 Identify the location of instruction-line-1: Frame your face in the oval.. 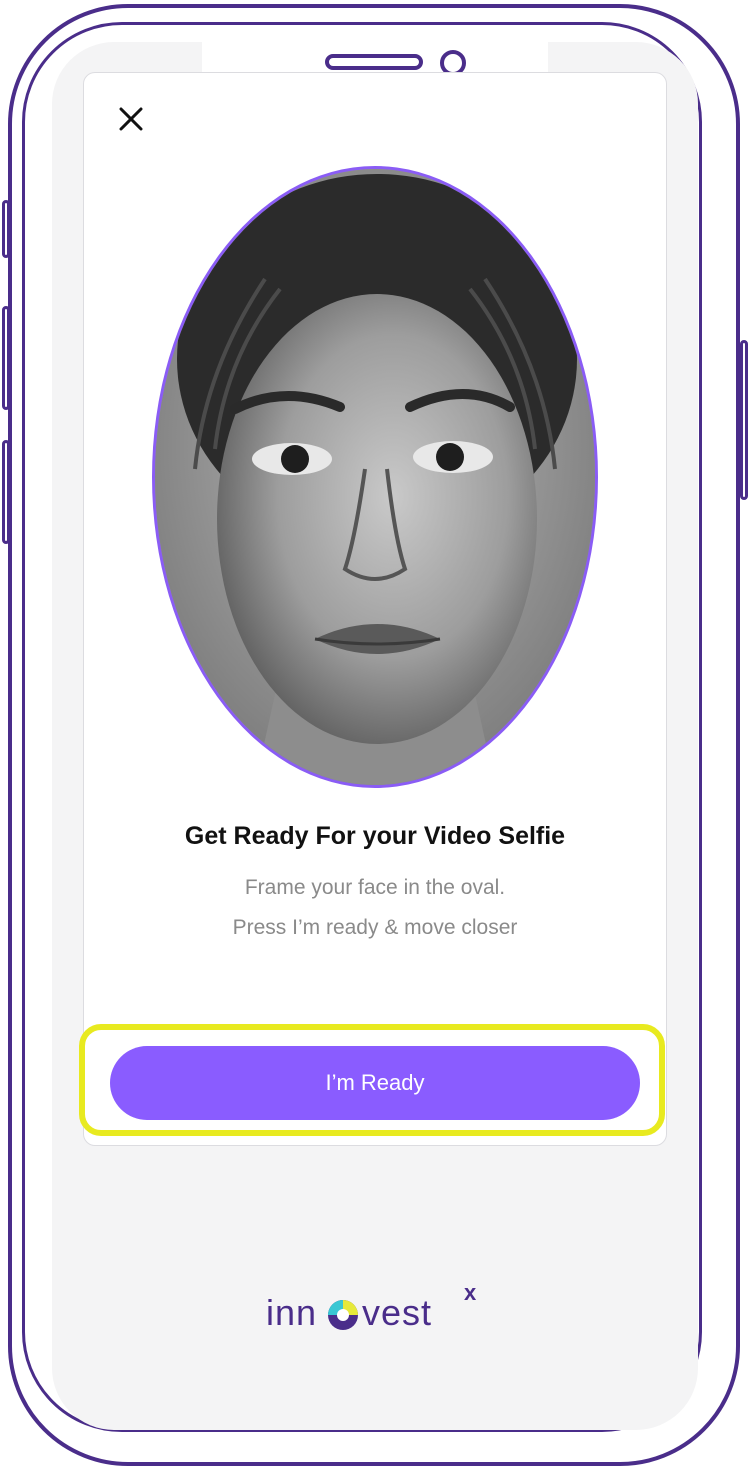
(375, 887).